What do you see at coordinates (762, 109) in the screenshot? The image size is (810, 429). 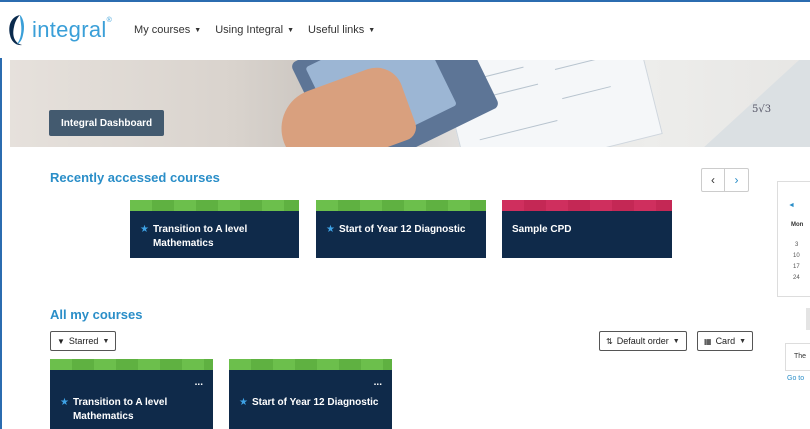 I see `banner-math-text: 5√3` at bounding box center [762, 109].